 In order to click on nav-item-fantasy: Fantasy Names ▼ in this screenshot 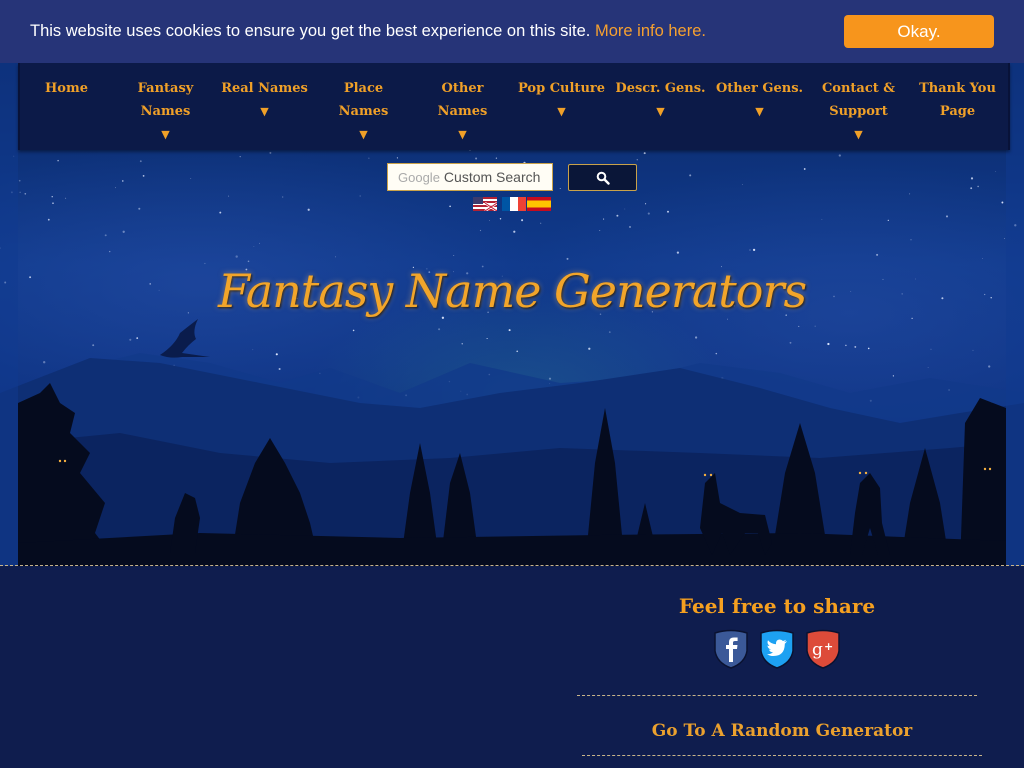, I will do `click(165, 111)`.